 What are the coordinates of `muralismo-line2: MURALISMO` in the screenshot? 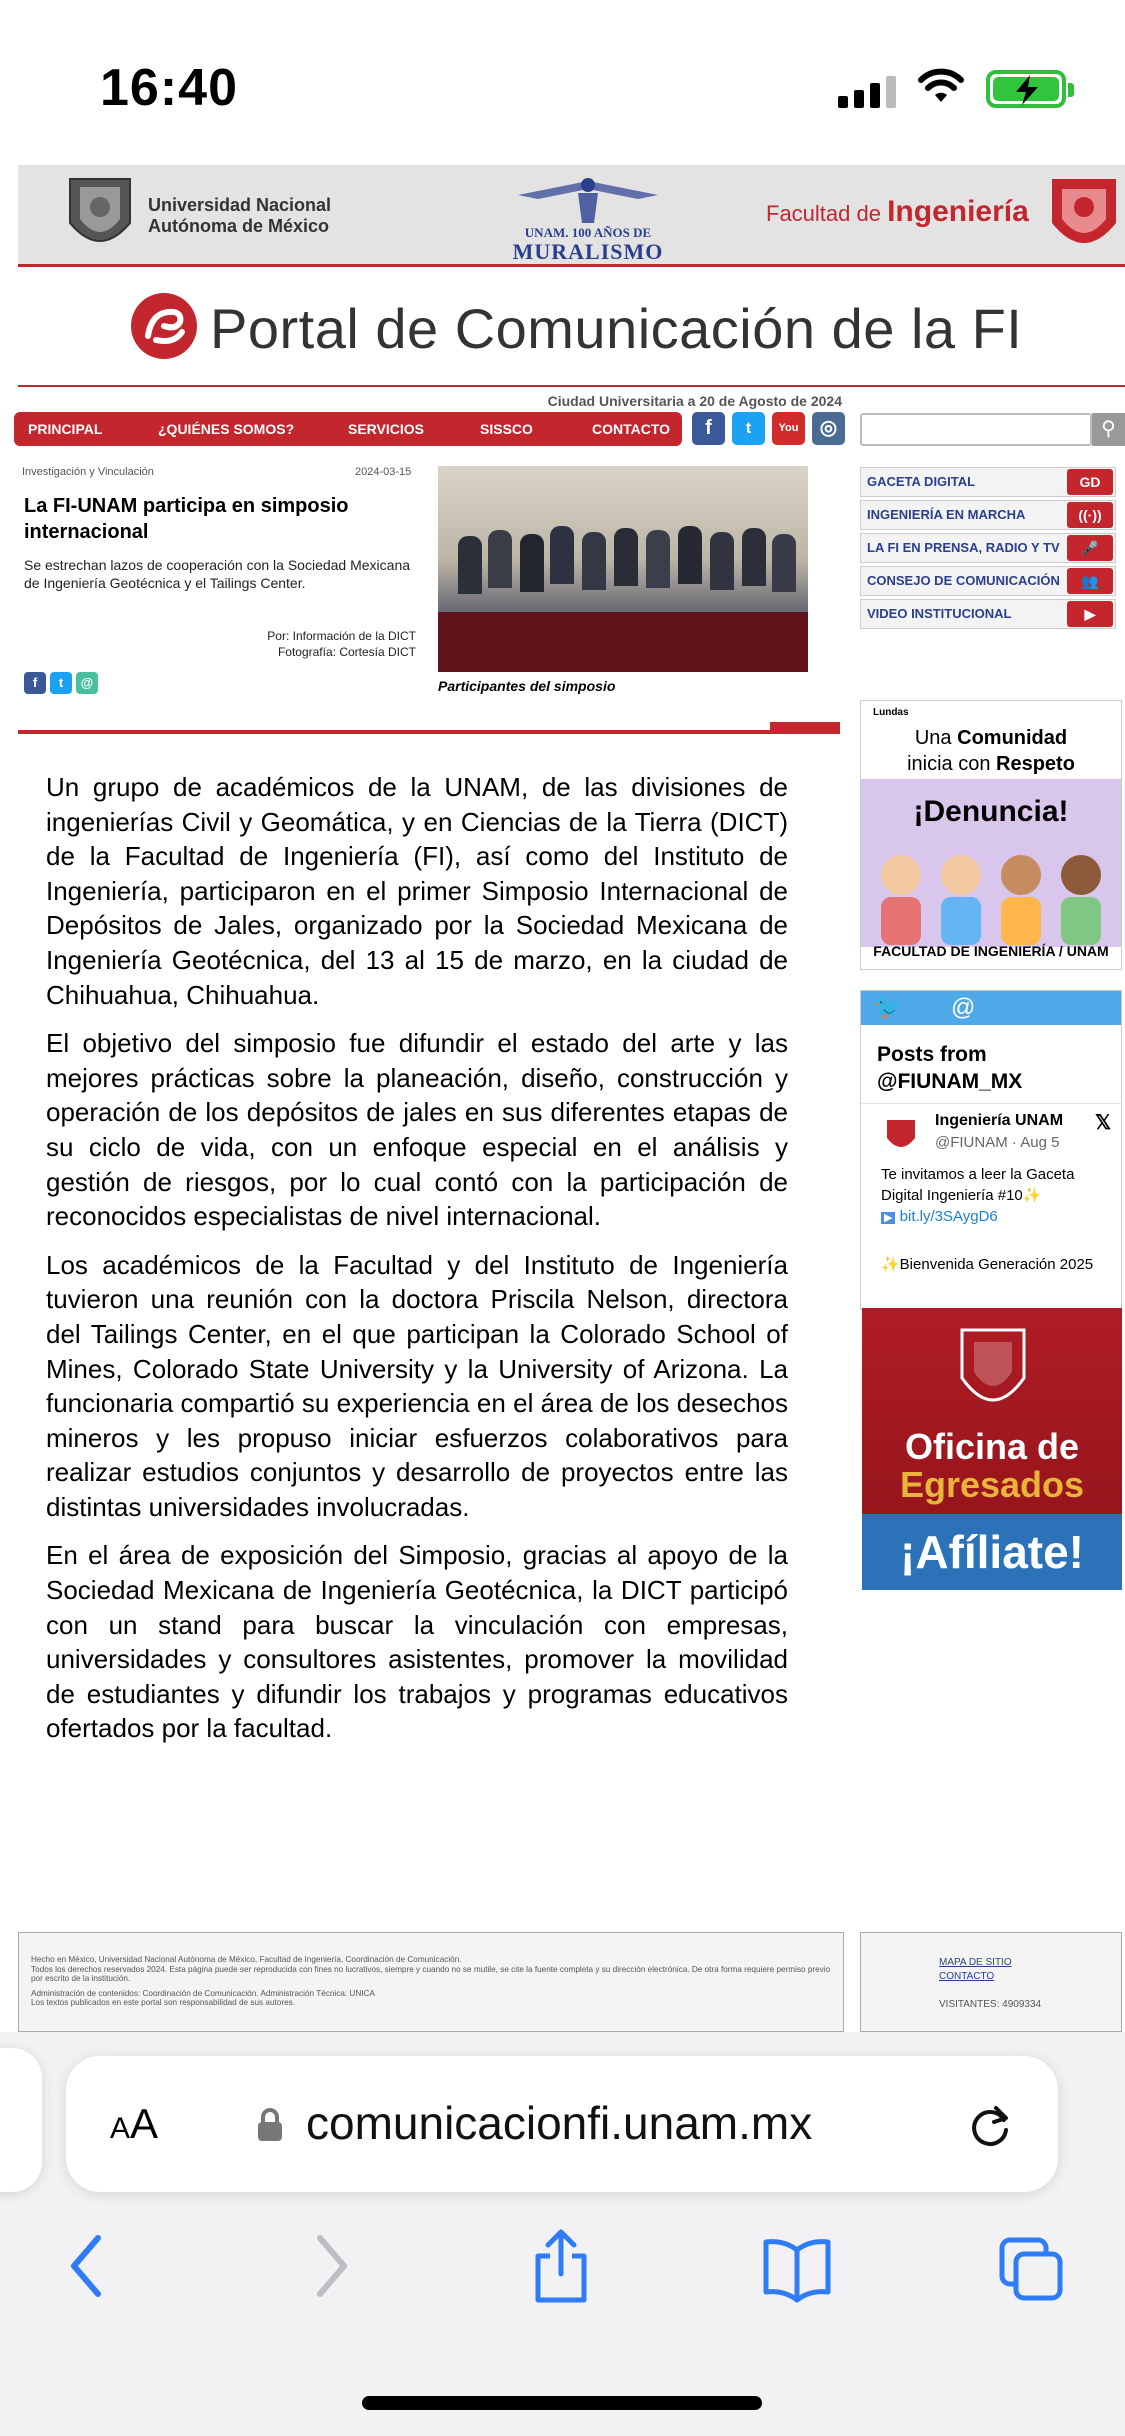 It's located at (588, 251).